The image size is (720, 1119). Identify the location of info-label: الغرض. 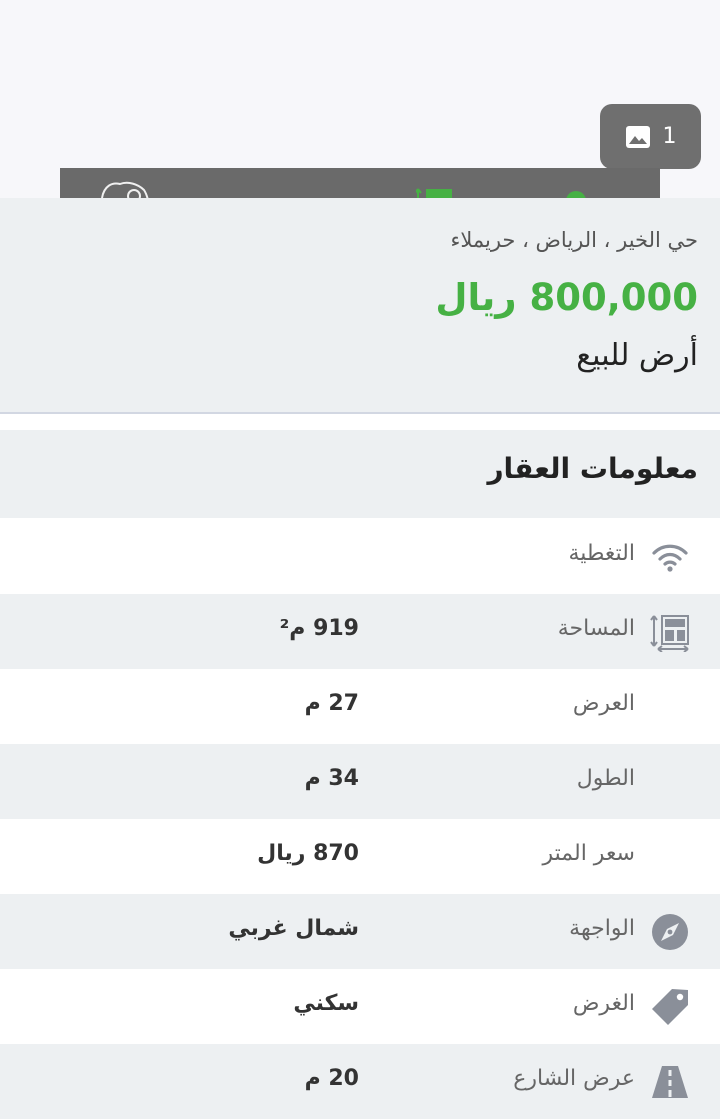
(603, 1003).